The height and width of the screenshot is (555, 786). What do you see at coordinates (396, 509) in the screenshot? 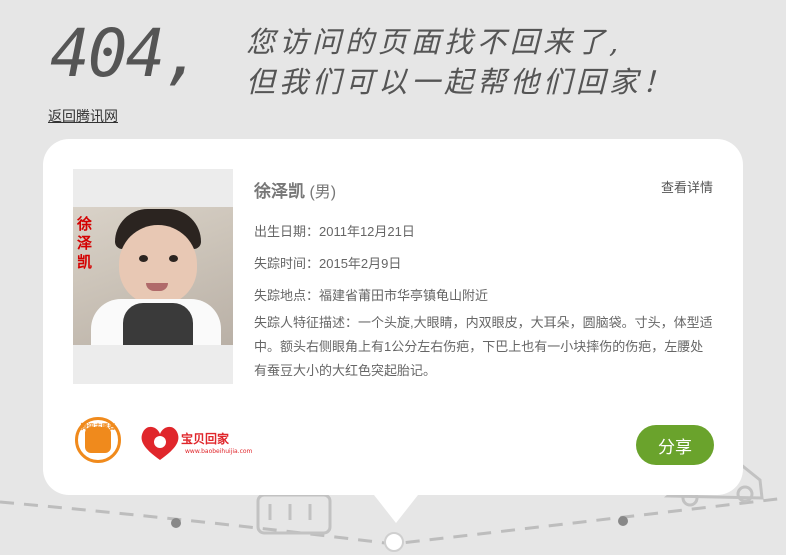
I see `card-pointer` at bounding box center [396, 509].